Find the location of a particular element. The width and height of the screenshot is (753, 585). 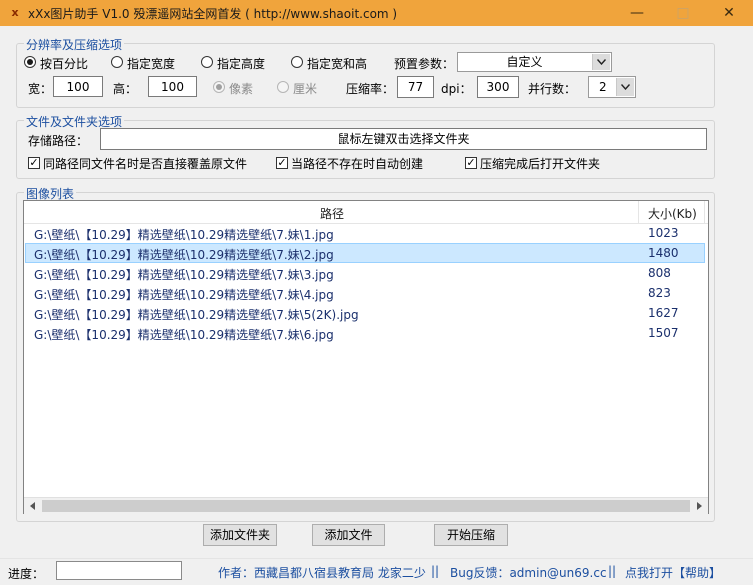

unit-cm-label: 厘米 is located at coordinates (305, 89).